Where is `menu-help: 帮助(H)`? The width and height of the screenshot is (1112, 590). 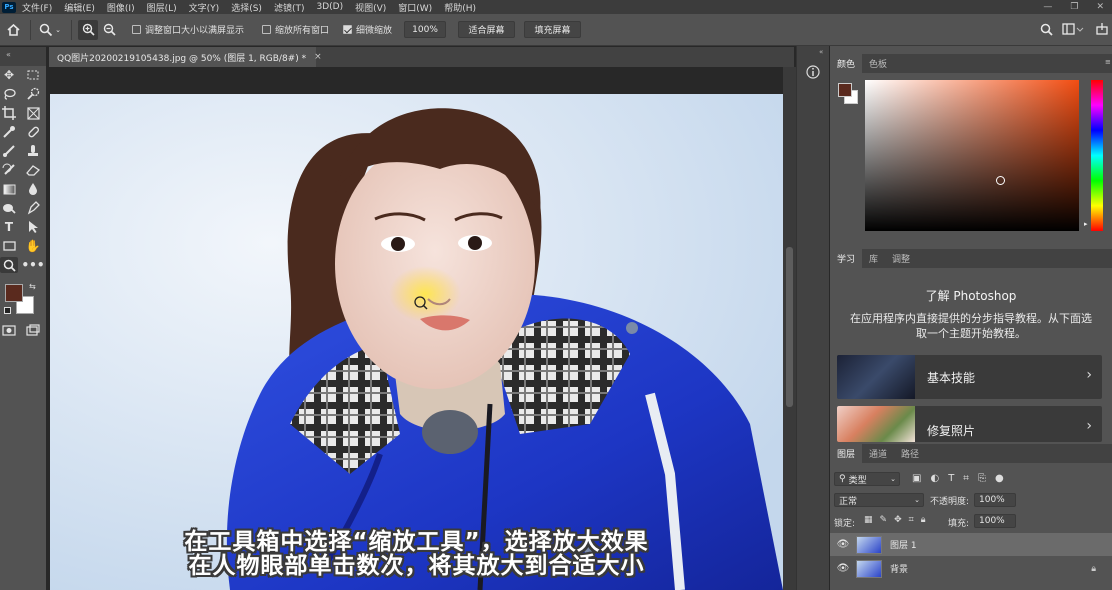
menu-help: 帮助(H) is located at coordinates (460, 7).